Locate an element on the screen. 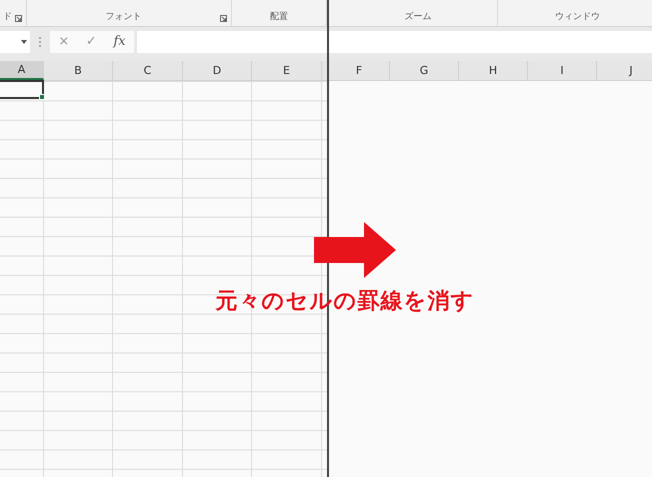  group-label: ド is located at coordinates (7, 17).